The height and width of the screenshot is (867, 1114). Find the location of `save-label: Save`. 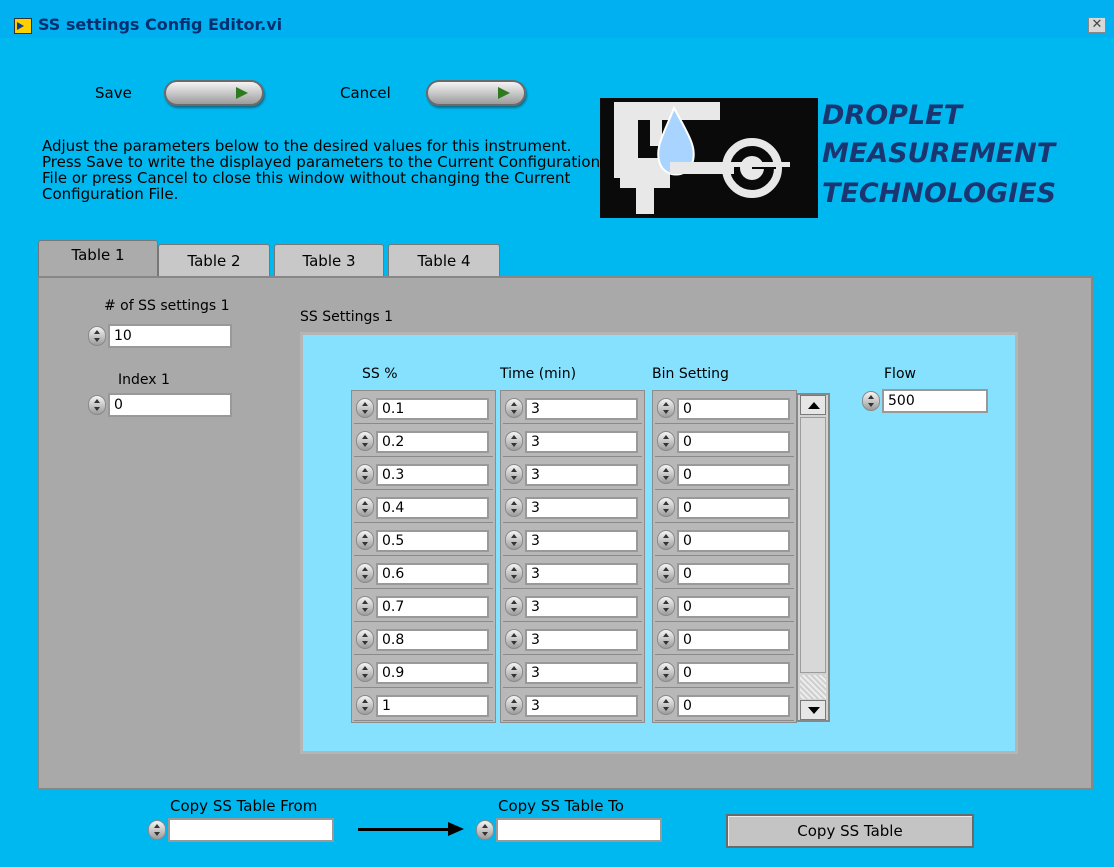

save-label: Save is located at coordinates (113, 93).